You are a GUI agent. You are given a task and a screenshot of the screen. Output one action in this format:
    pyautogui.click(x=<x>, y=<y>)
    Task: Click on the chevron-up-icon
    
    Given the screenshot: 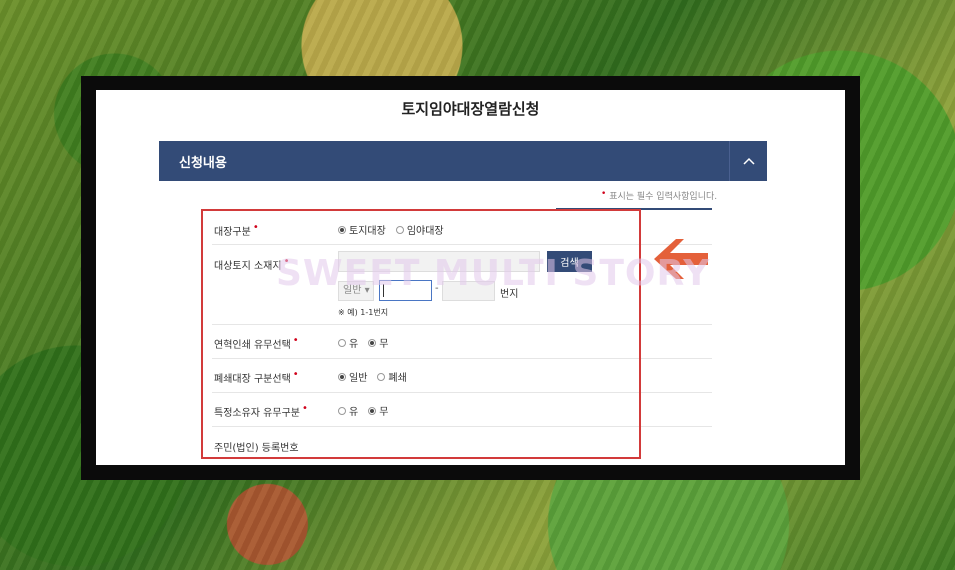 What is the action you would take?
    pyautogui.click(x=748, y=161)
    